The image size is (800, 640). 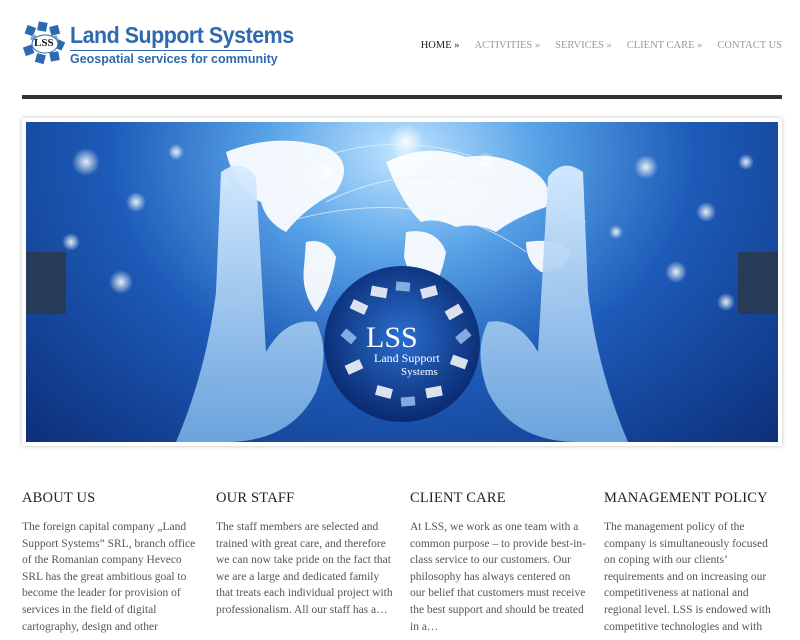 I want to click on logo-badge: LSS, so click(x=44, y=43).